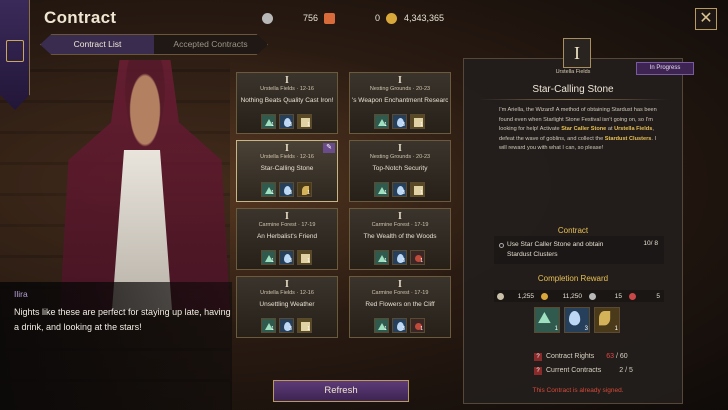 This screenshot has width=728, height=410. I want to click on tab-contract-list: Contract List, so click(97, 44).